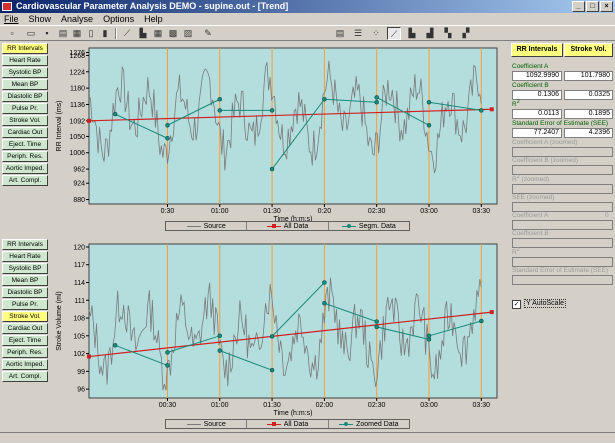 This screenshot has height=443, width=615. Describe the element at coordinates (79, 184) in the screenshot. I see `y-tick-label: 924` at that location.